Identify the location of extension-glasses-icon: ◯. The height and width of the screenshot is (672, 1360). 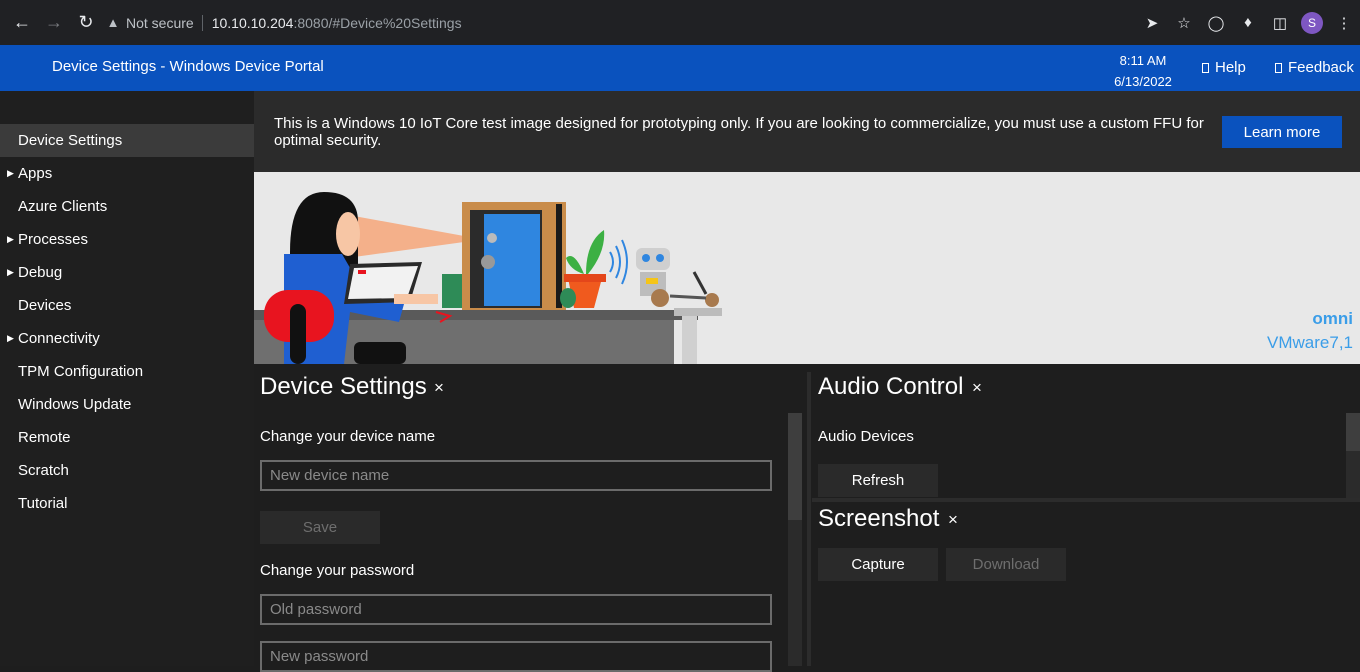
(1216, 23).